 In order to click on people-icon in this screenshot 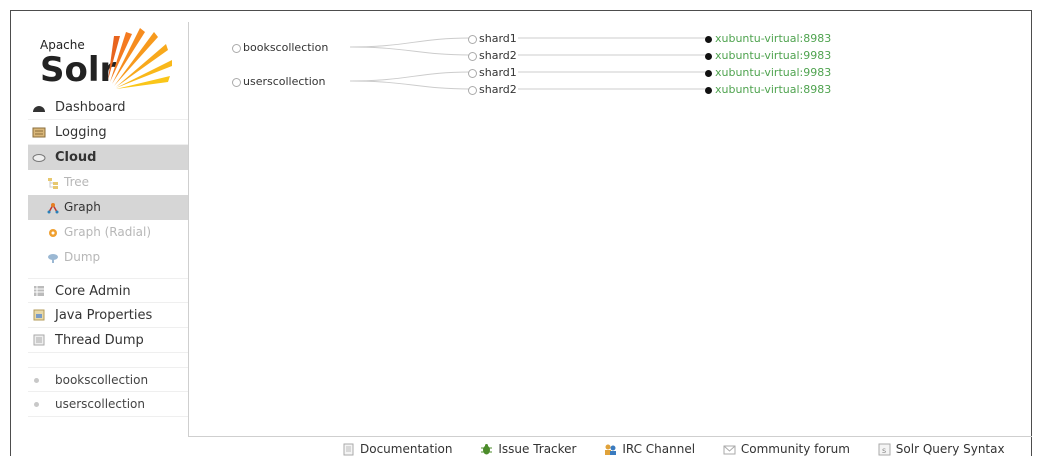, I will do `click(611, 449)`.